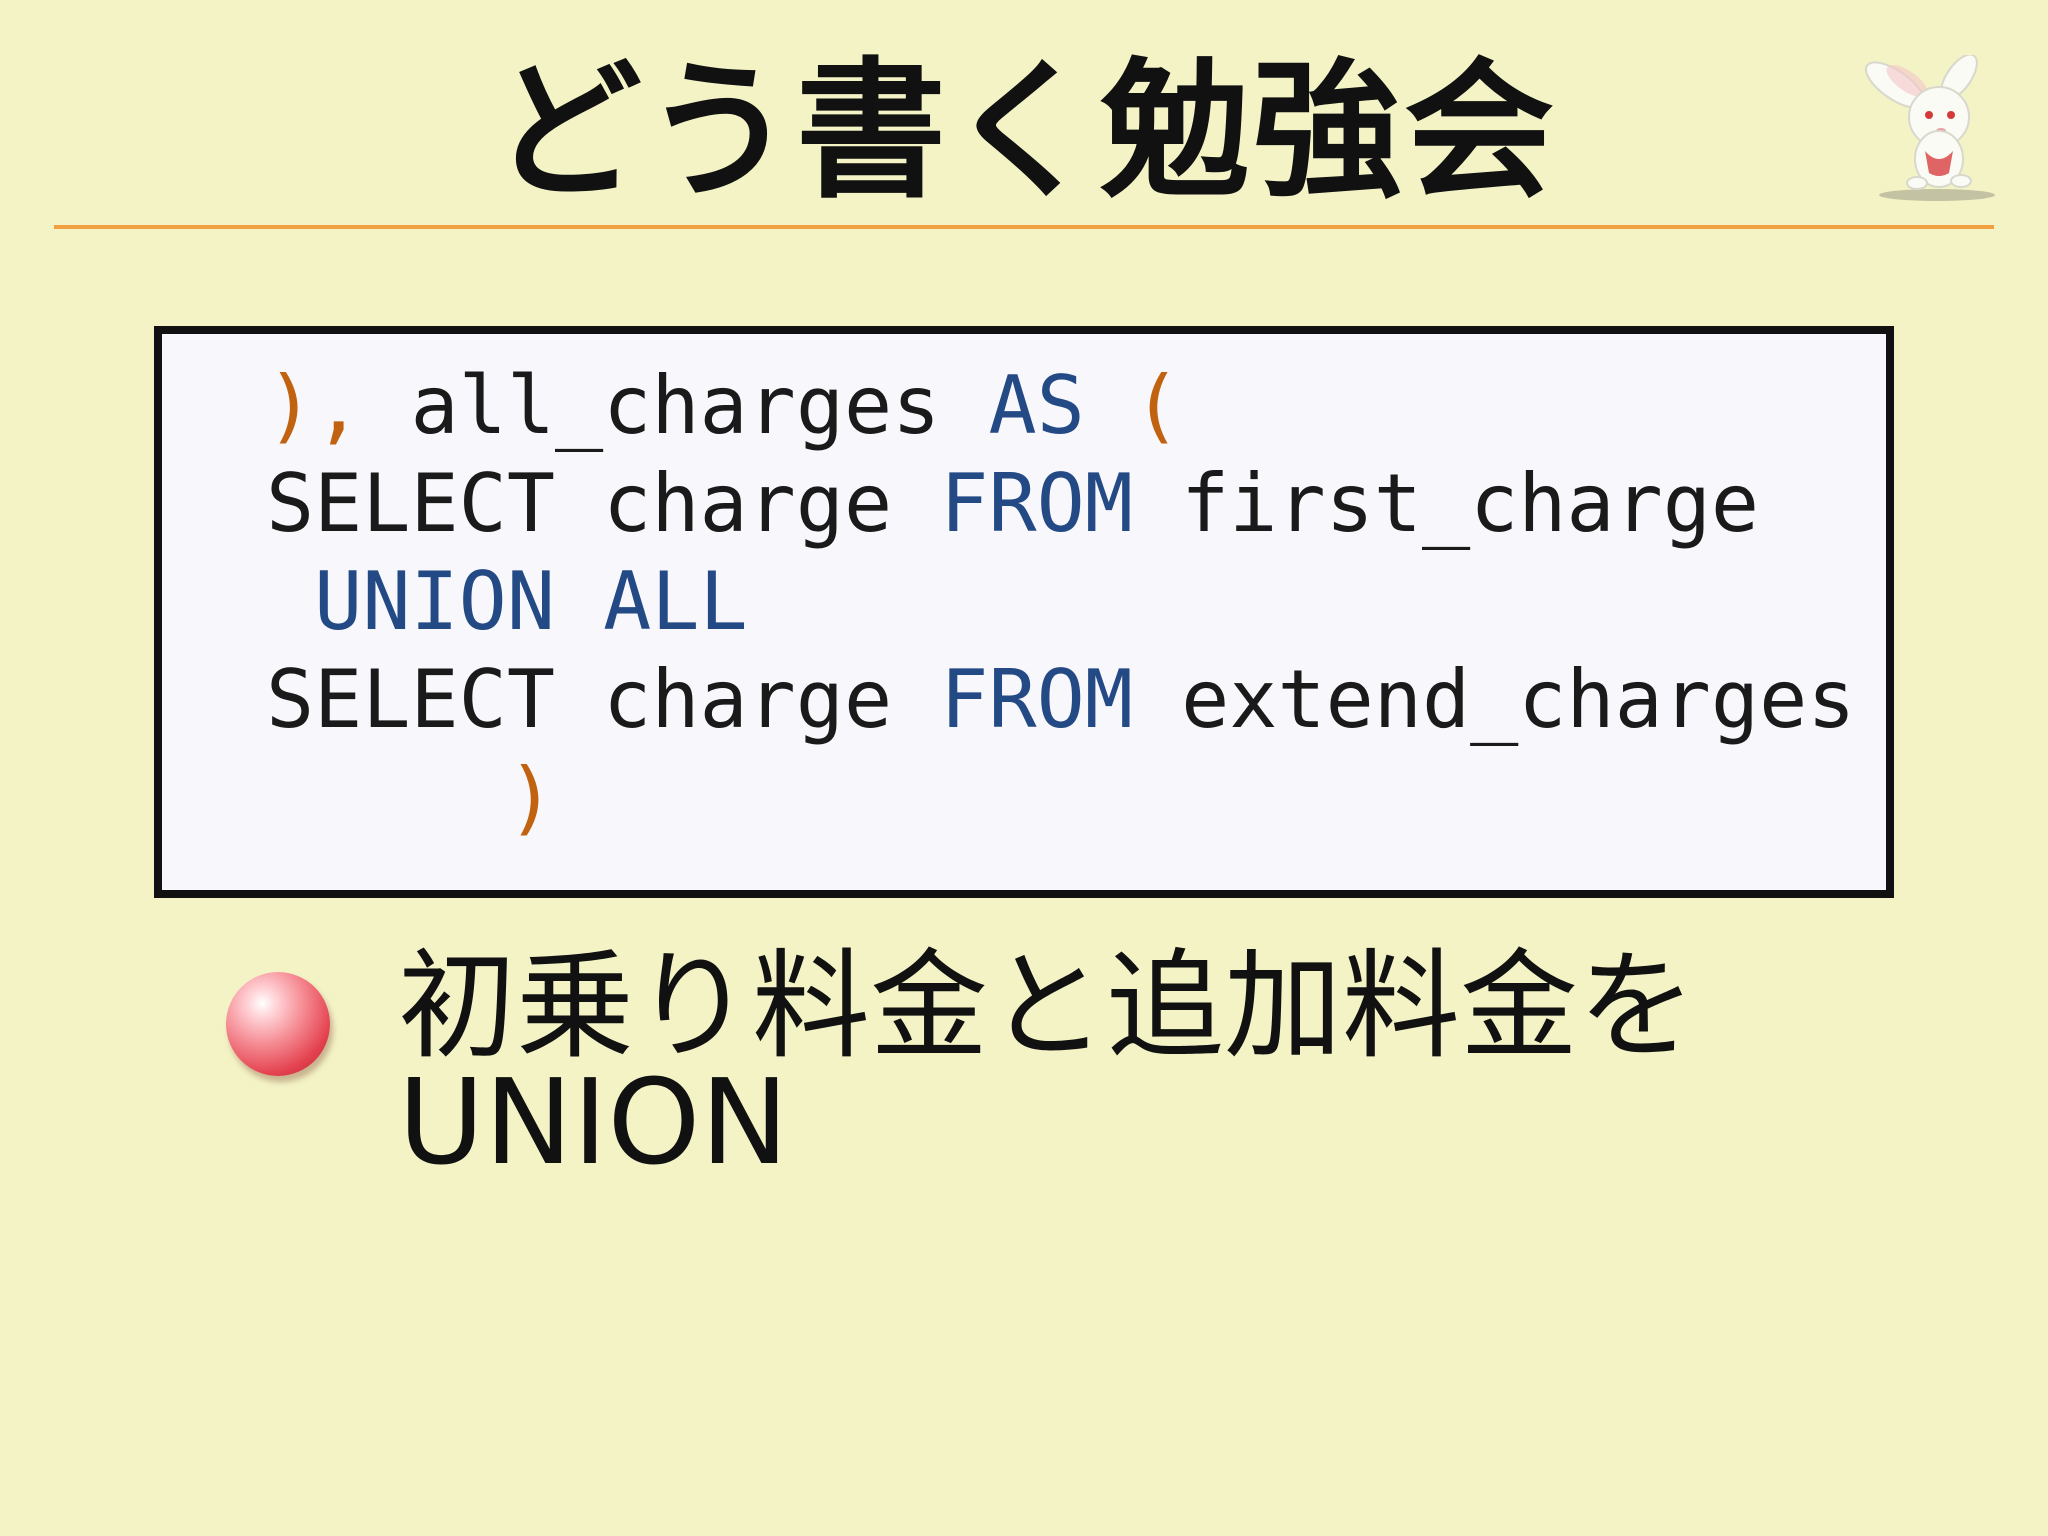  Describe the element at coordinates (1036, 405) in the screenshot. I see `code-keyword: AS` at that location.